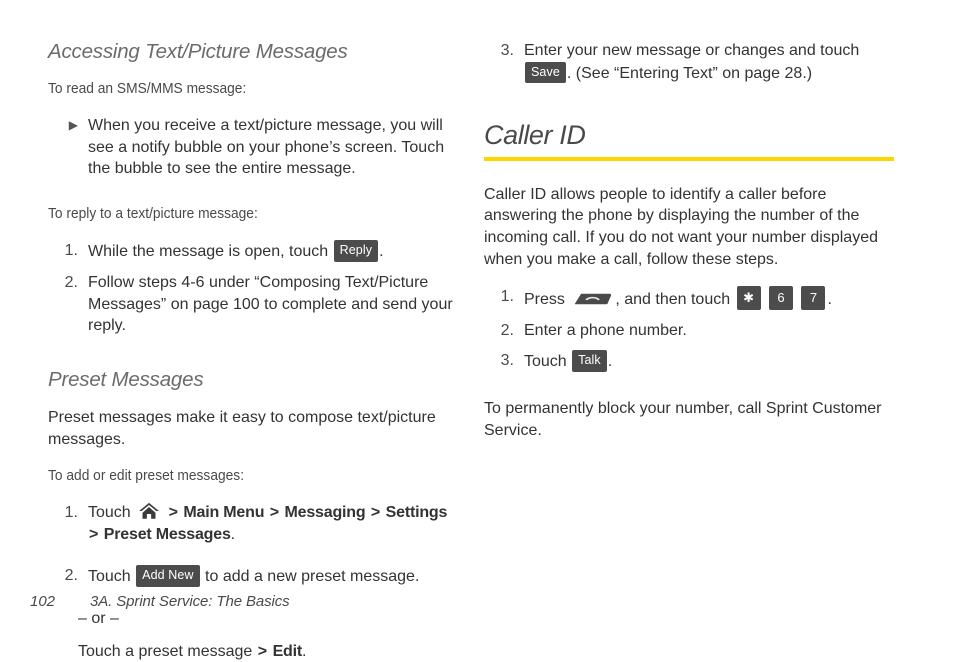  What do you see at coordinates (43, 601) in the screenshot?
I see `footer-page-number: 102` at bounding box center [43, 601].